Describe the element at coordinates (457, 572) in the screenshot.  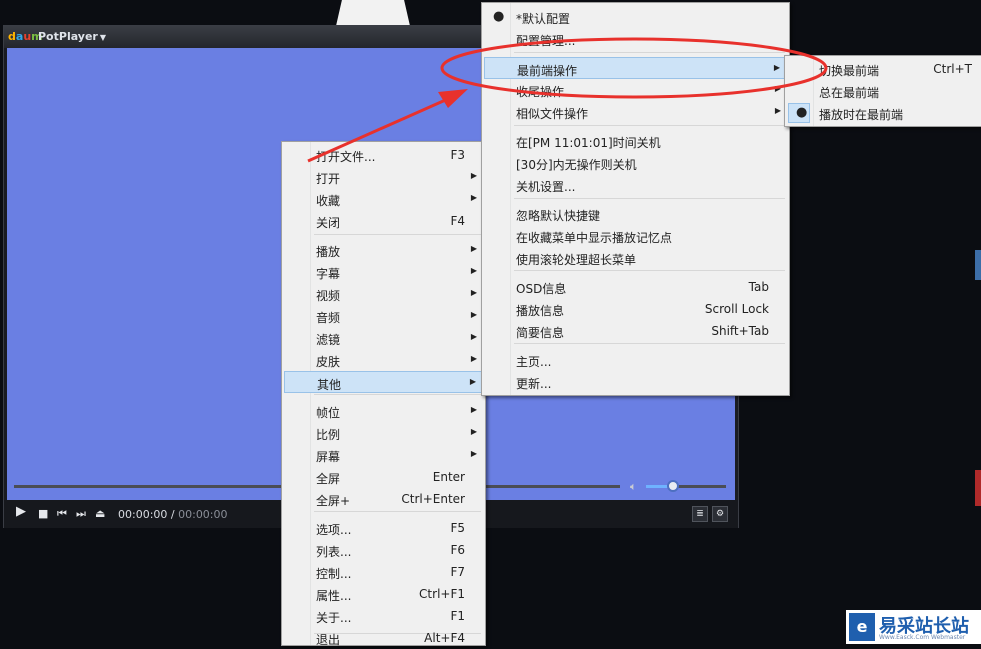
I see `menu-item-shortcut: F7` at that location.